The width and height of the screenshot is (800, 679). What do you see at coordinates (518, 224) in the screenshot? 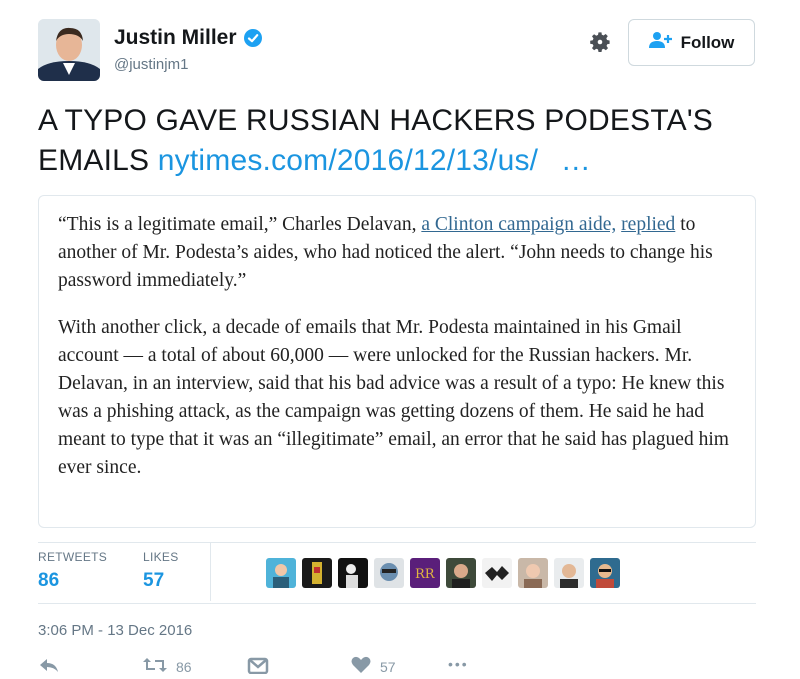
I see `quote-link-clinton-aide: a Clinton campaign aide,` at bounding box center [518, 224].